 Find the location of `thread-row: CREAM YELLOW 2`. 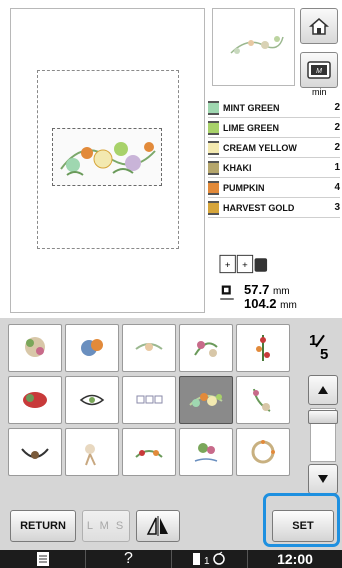

thread-row: CREAM YELLOW 2 is located at coordinates (274, 148).